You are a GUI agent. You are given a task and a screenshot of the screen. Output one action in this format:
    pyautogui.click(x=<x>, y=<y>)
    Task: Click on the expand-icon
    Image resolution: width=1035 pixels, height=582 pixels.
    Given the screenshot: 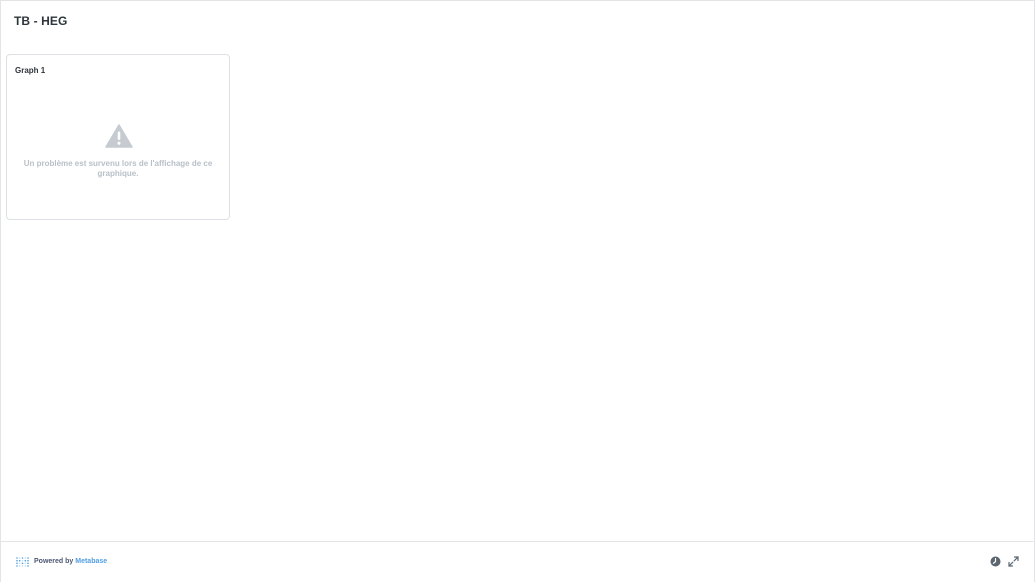 What is the action you would take?
    pyautogui.click(x=1013, y=561)
    